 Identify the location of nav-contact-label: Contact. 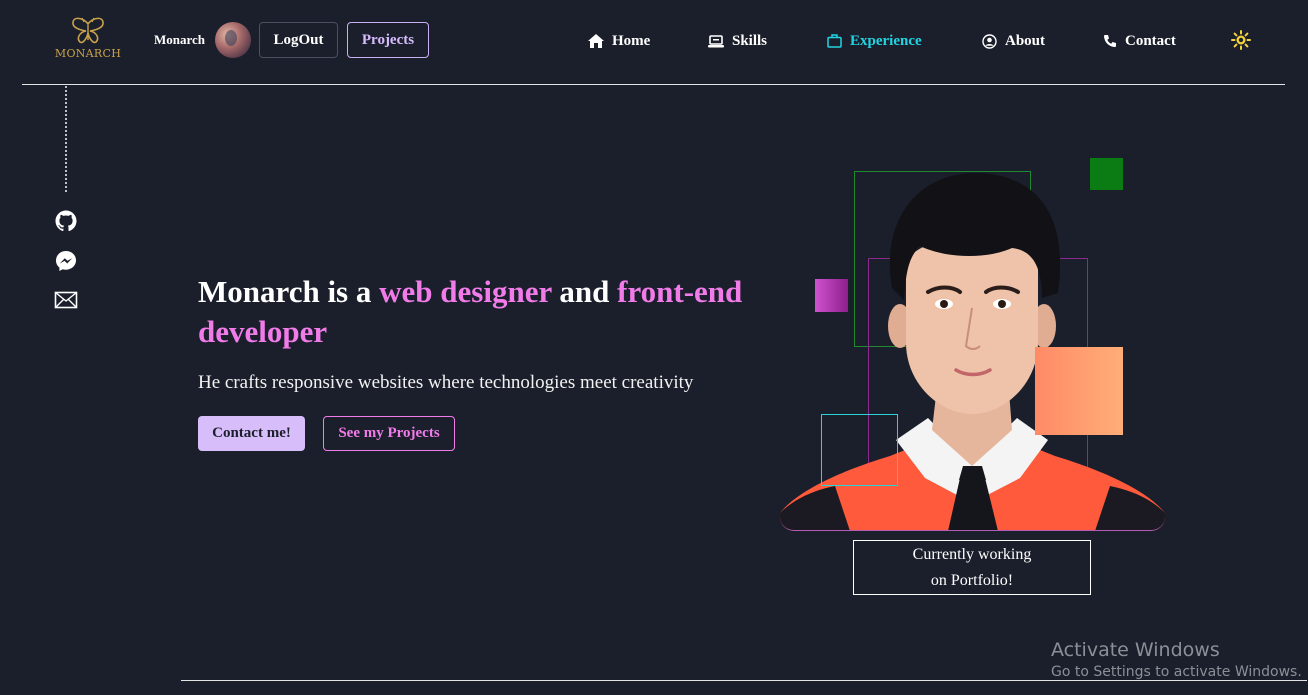
(1150, 40).